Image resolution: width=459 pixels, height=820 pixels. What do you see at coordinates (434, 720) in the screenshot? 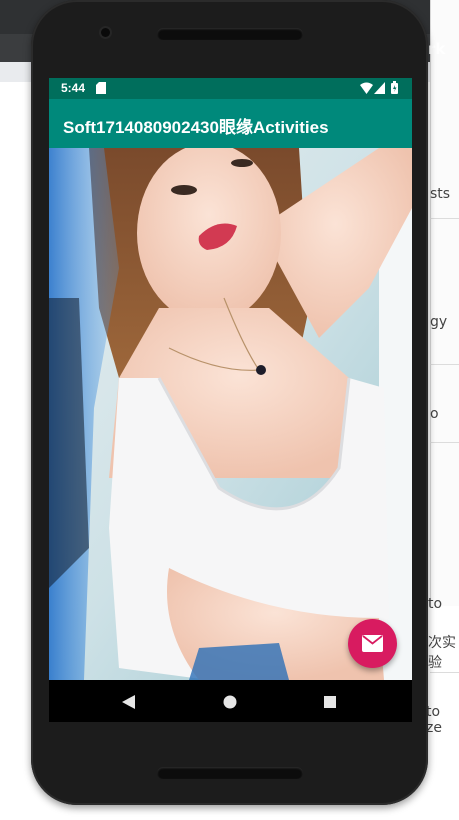
I see `background-fragment: to ze` at bounding box center [434, 720].